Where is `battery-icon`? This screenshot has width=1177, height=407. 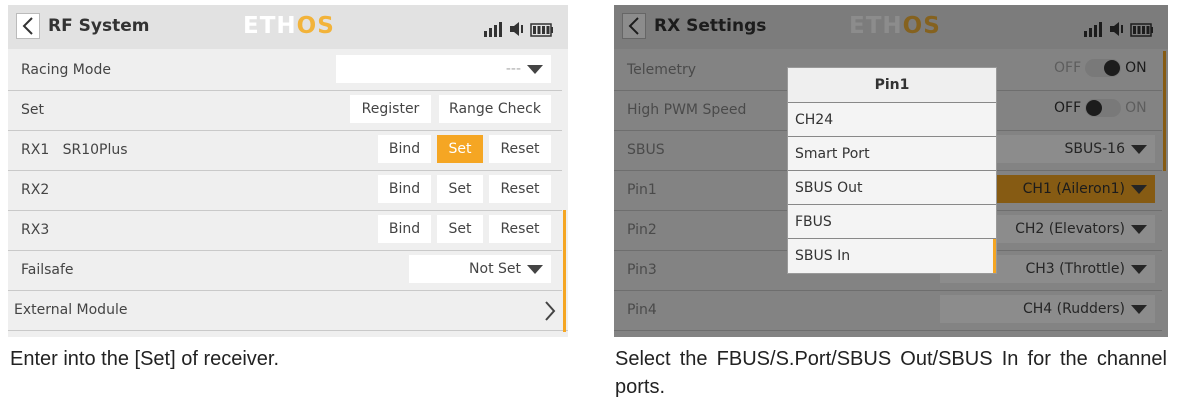 battery-icon is located at coordinates (541, 30).